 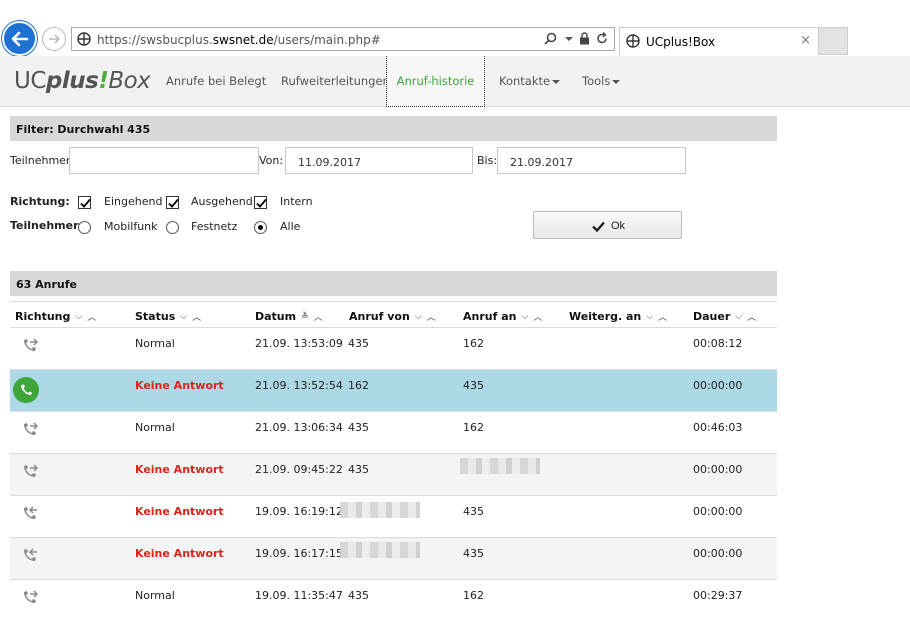 What do you see at coordinates (393, 349) in the screenshot?
I see `table-row: Normal 21.09. 13:53:09 435 162 00:08:12` at bounding box center [393, 349].